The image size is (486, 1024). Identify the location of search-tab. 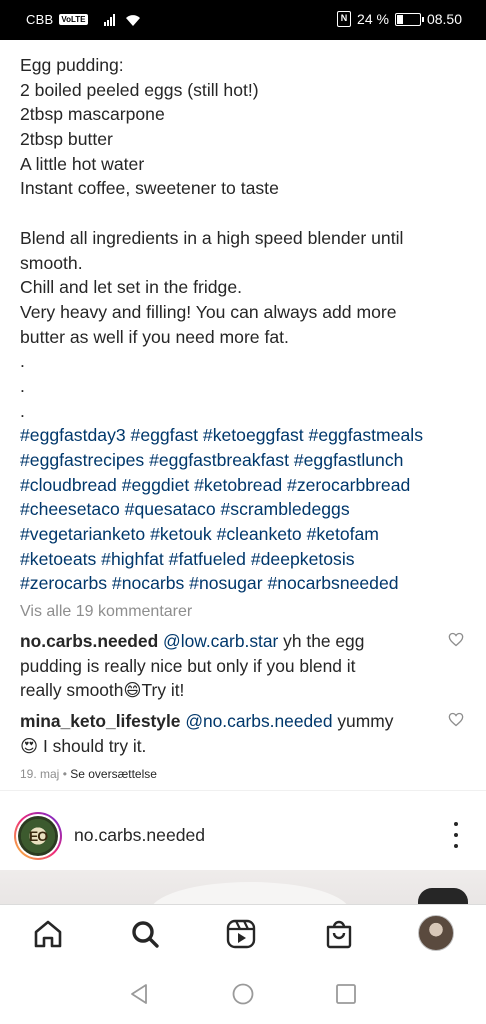
(145, 934).